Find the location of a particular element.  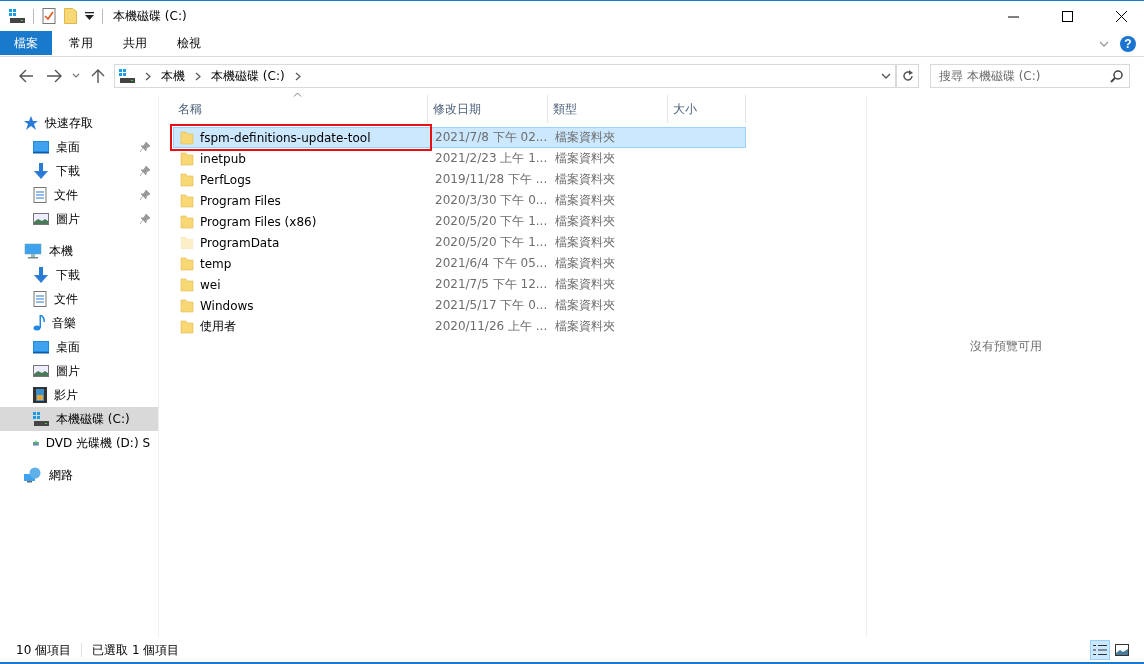

item-count: 10 個項目 is located at coordinates (44, 650).